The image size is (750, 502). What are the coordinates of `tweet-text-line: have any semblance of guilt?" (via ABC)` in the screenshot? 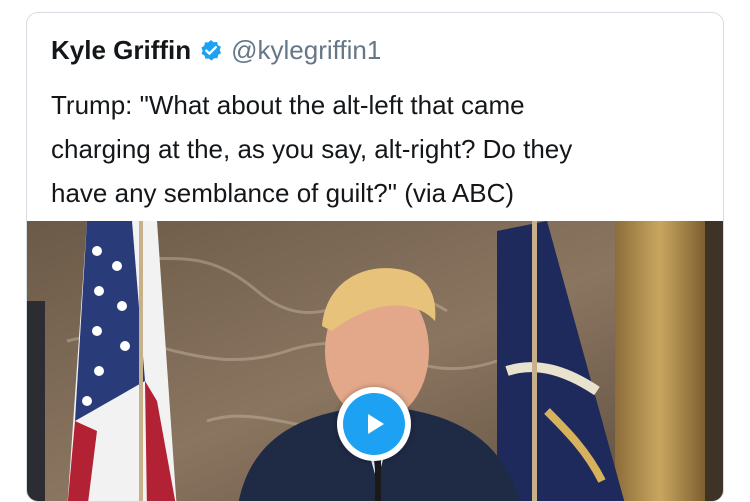 It's located at (283, 193).